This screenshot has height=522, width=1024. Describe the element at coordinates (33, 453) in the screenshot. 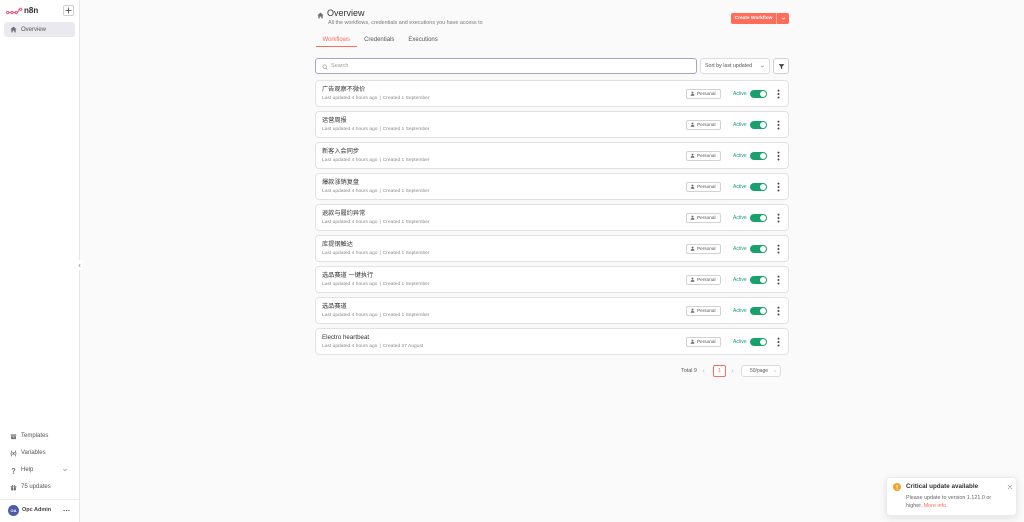

I see `sidebar-item-label: Variables` at that location.